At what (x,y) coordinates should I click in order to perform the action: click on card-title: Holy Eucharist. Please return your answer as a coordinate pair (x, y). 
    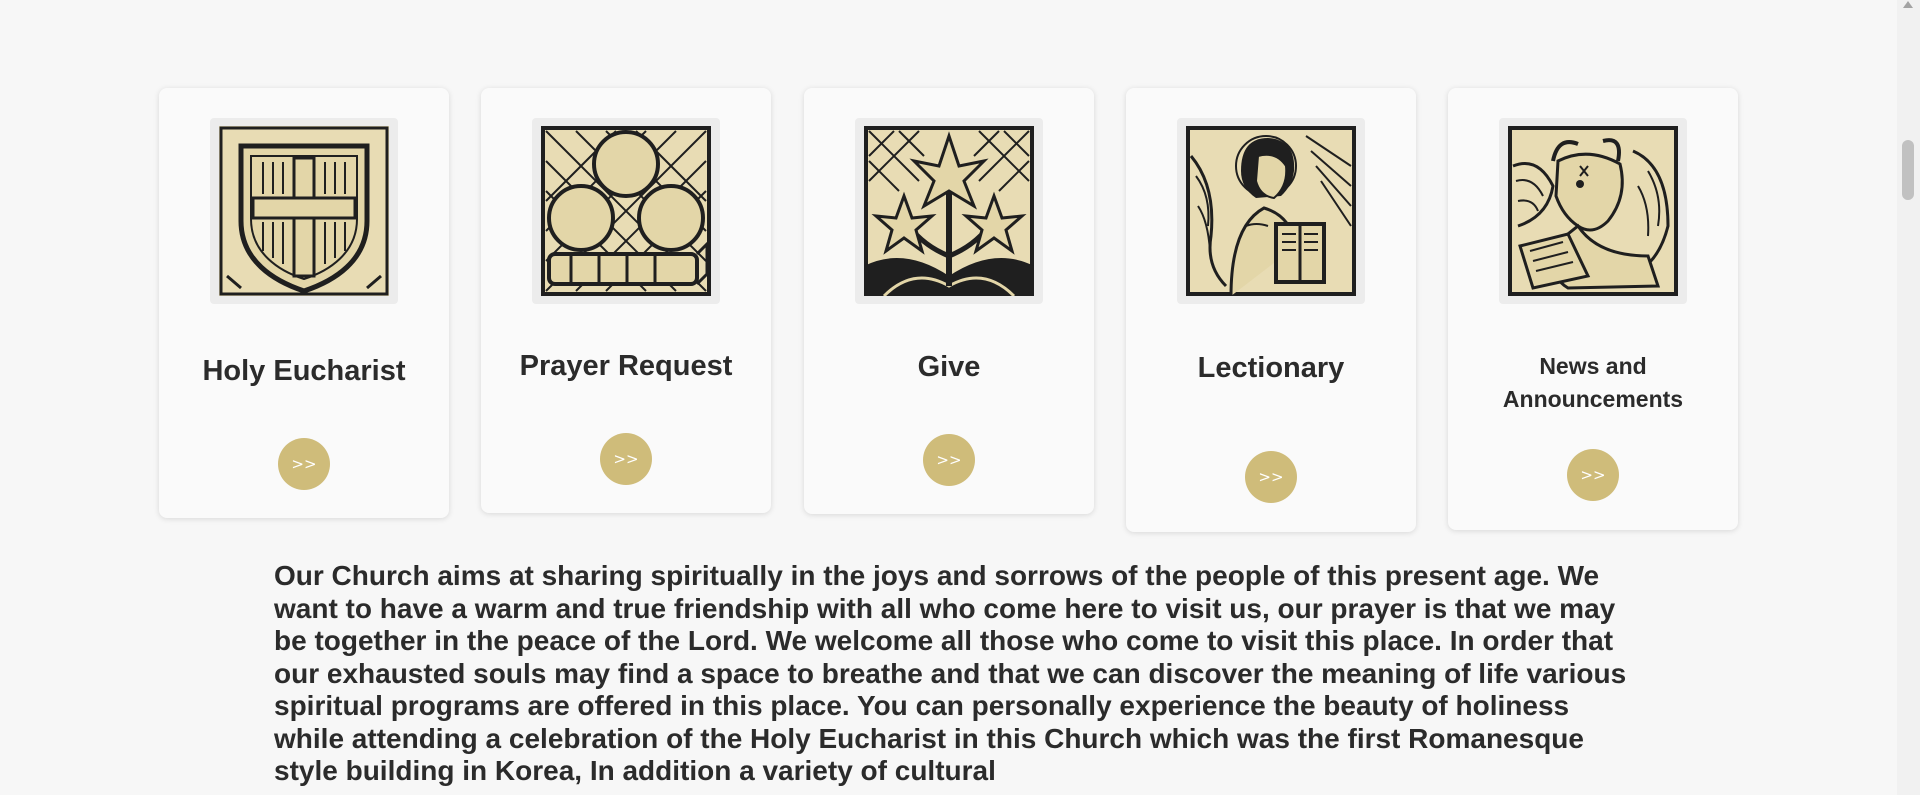
    Looking at the image, I should click on (304, 371).